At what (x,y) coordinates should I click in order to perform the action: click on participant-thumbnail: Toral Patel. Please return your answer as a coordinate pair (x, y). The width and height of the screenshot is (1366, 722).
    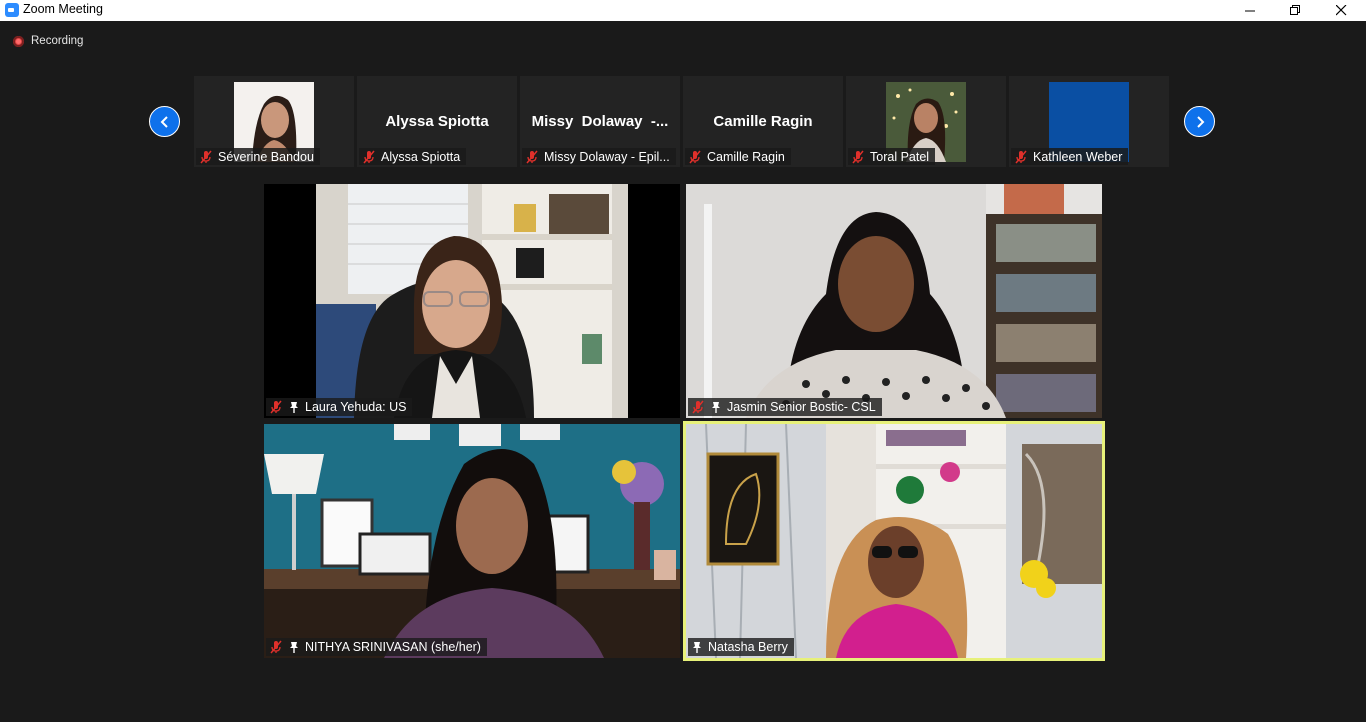
    Looking at the image, I should click on (926, 121).